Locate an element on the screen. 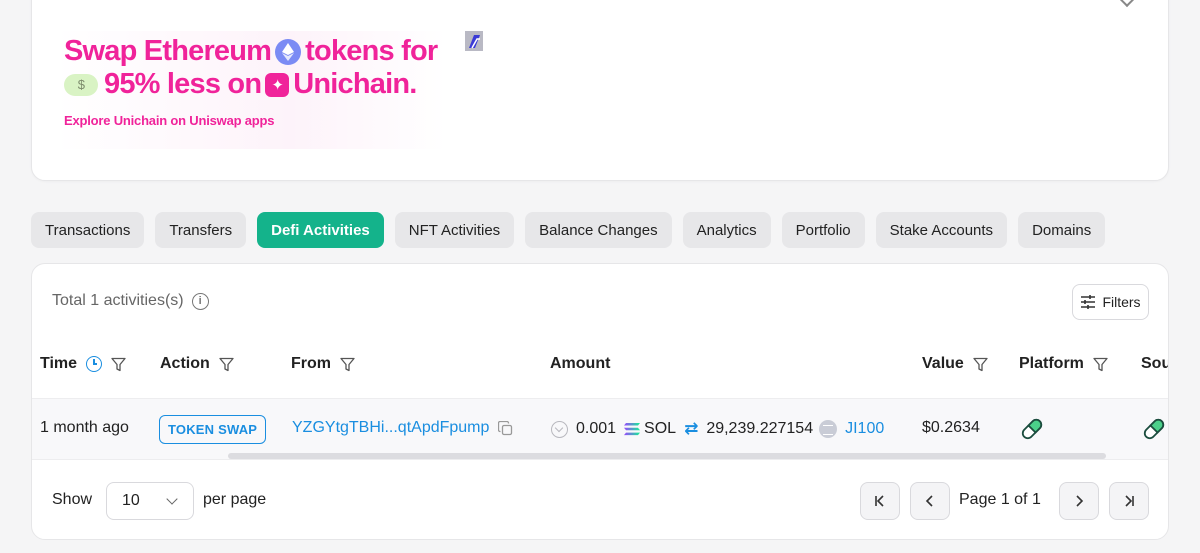 This screenshot has height=553, width=1200. swap-arrows-icon: ⇄ is located at coordinates (691, 428).